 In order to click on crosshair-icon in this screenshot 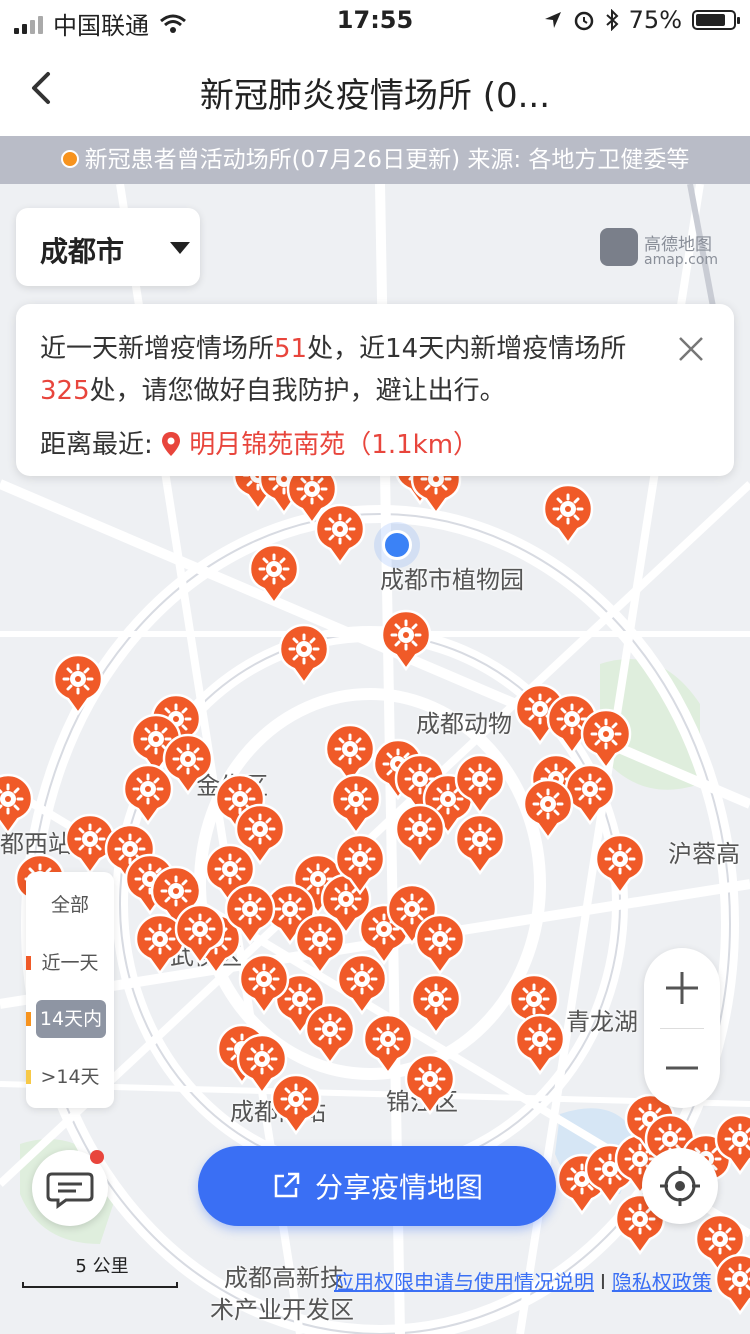, I will do `click(680, 1186)`.